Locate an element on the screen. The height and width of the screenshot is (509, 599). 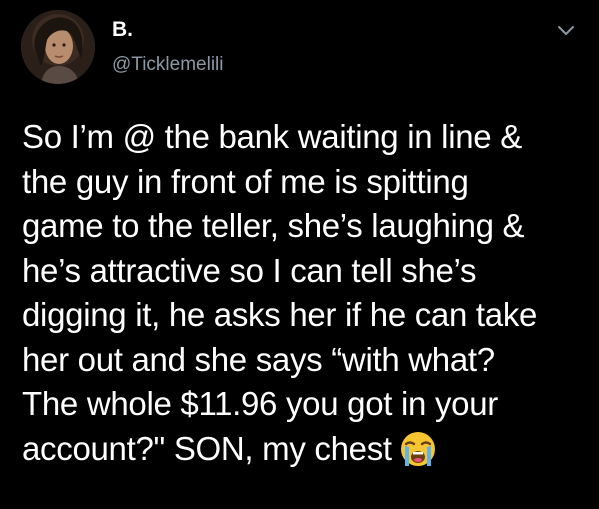
tweet-text-last-line: account?" SON, my chest is located at coordinates (304, 449).